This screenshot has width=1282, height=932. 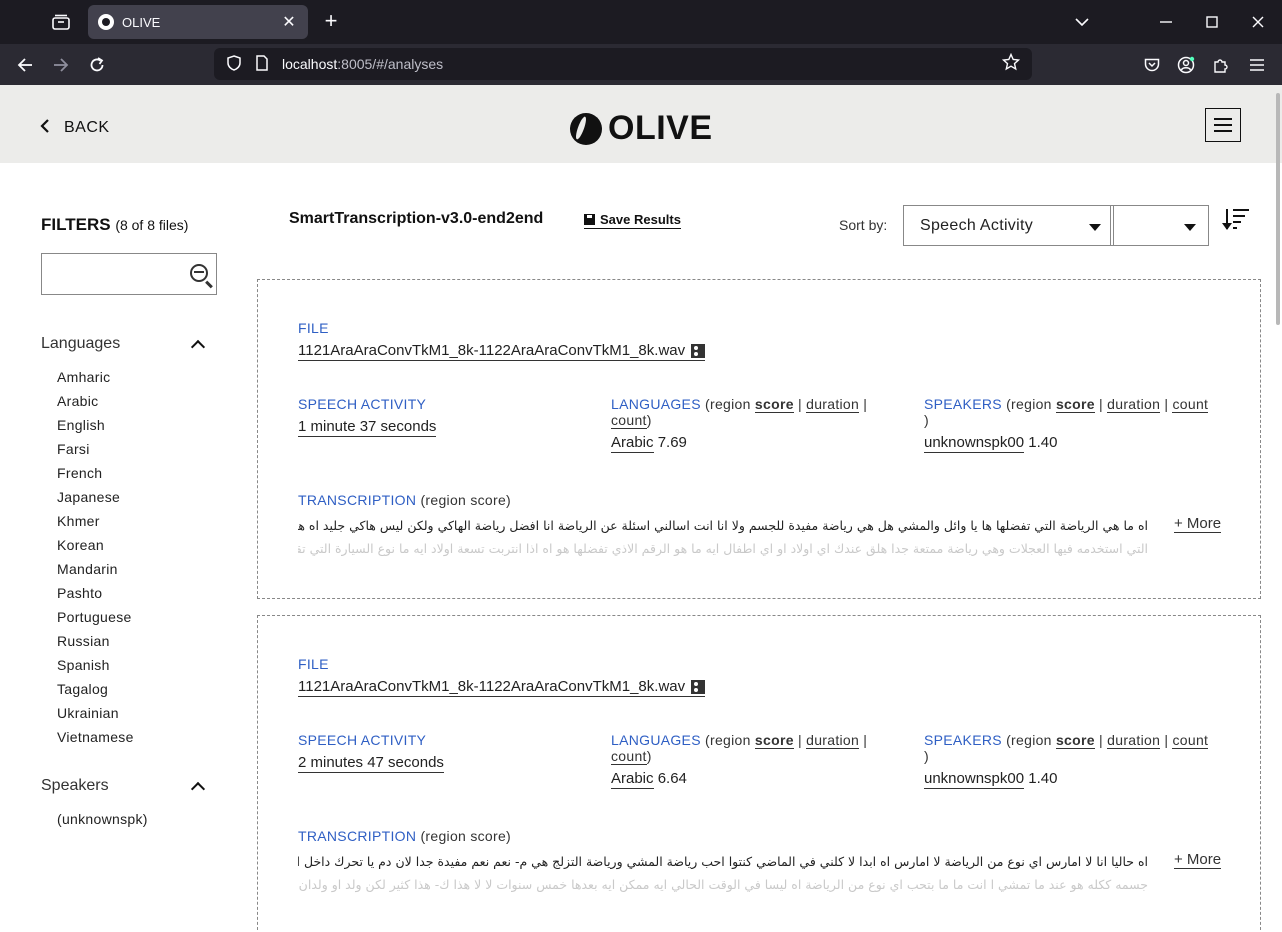 What do you see at coordinates (234, 64) in the screenshot?
I see `shield-icon` at bounding box center [234, 64].